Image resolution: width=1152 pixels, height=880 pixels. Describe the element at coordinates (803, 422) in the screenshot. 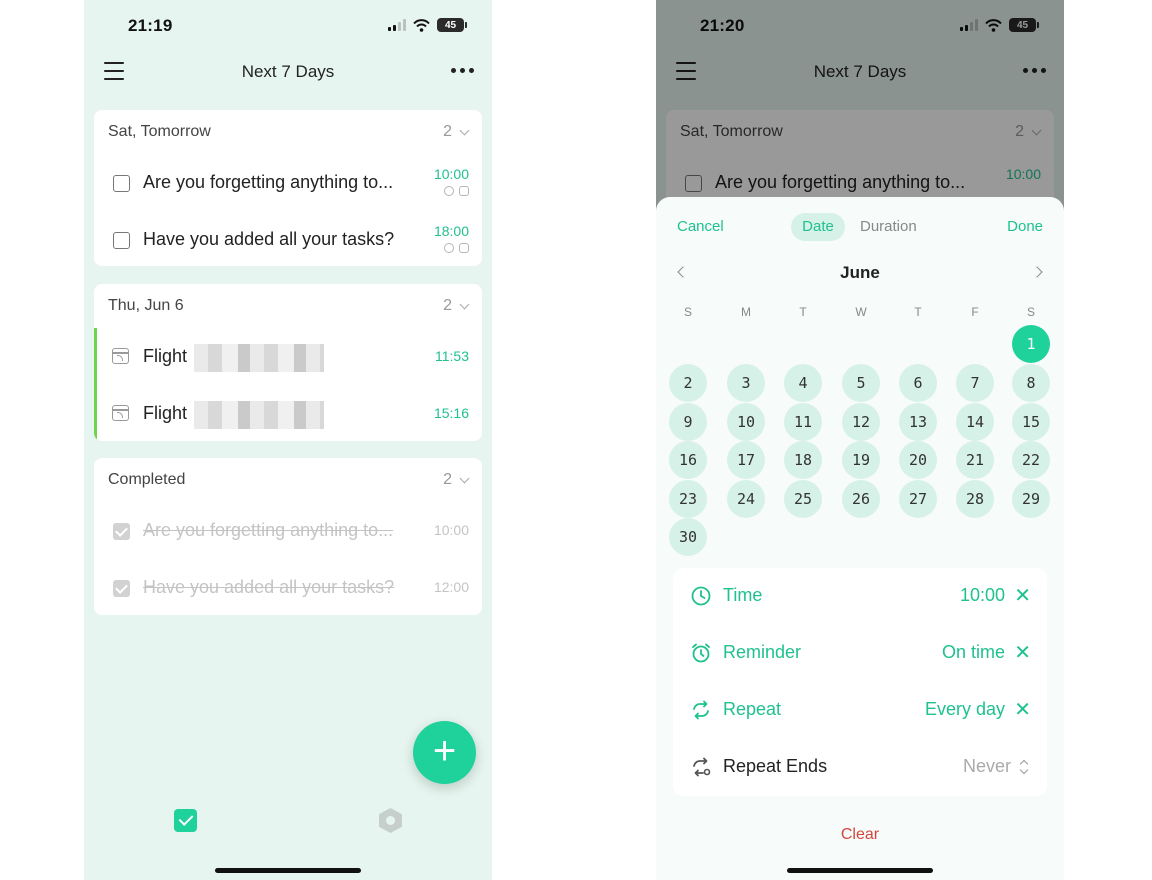

I see `calendar-day: 11` at that location.